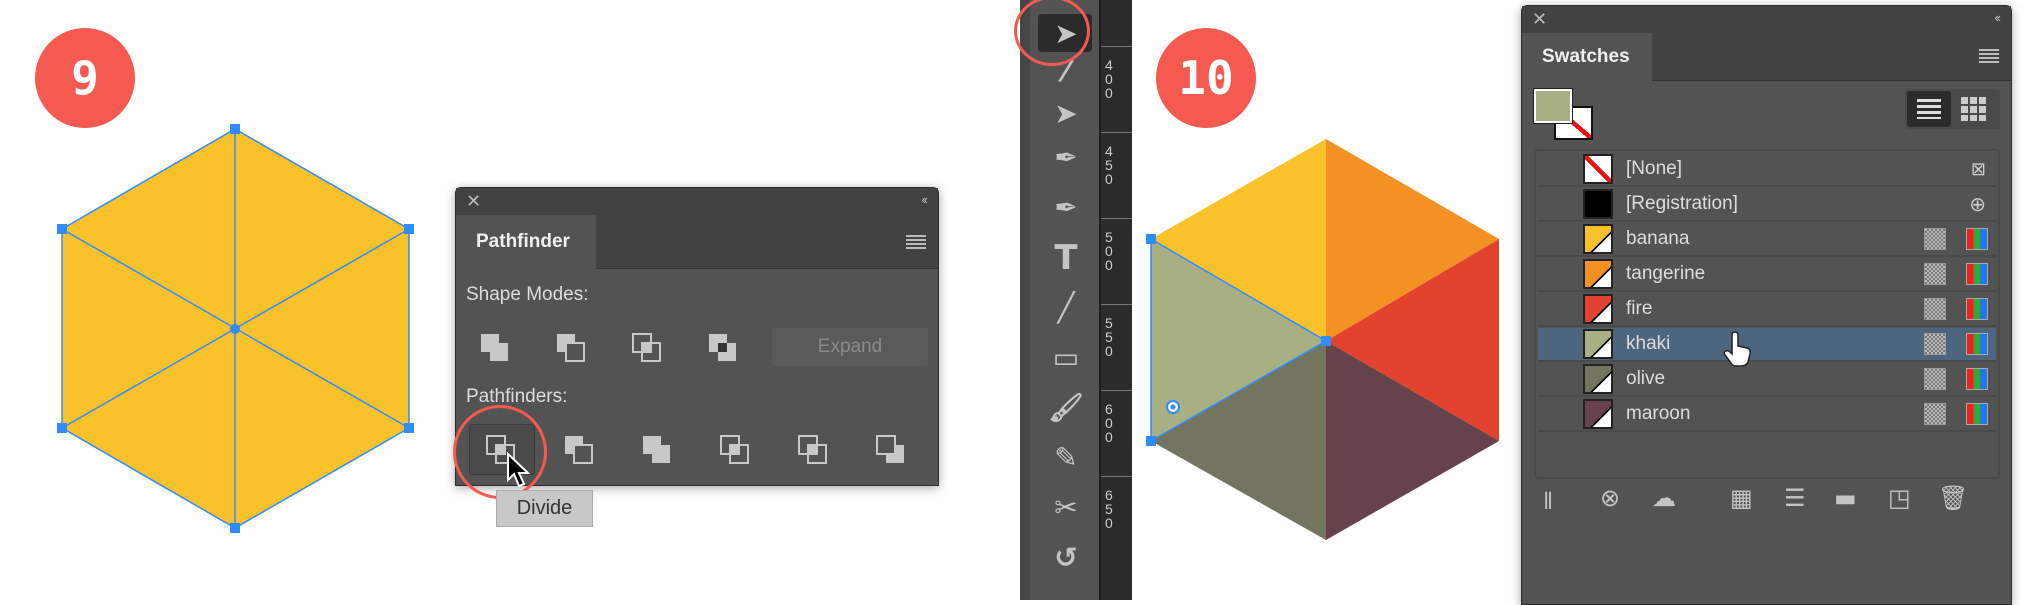  What do you see at coordinates (1767, 380) in the screenshot?
I see `swatch-row-olive: olive` at bounding box center [1767, 380].